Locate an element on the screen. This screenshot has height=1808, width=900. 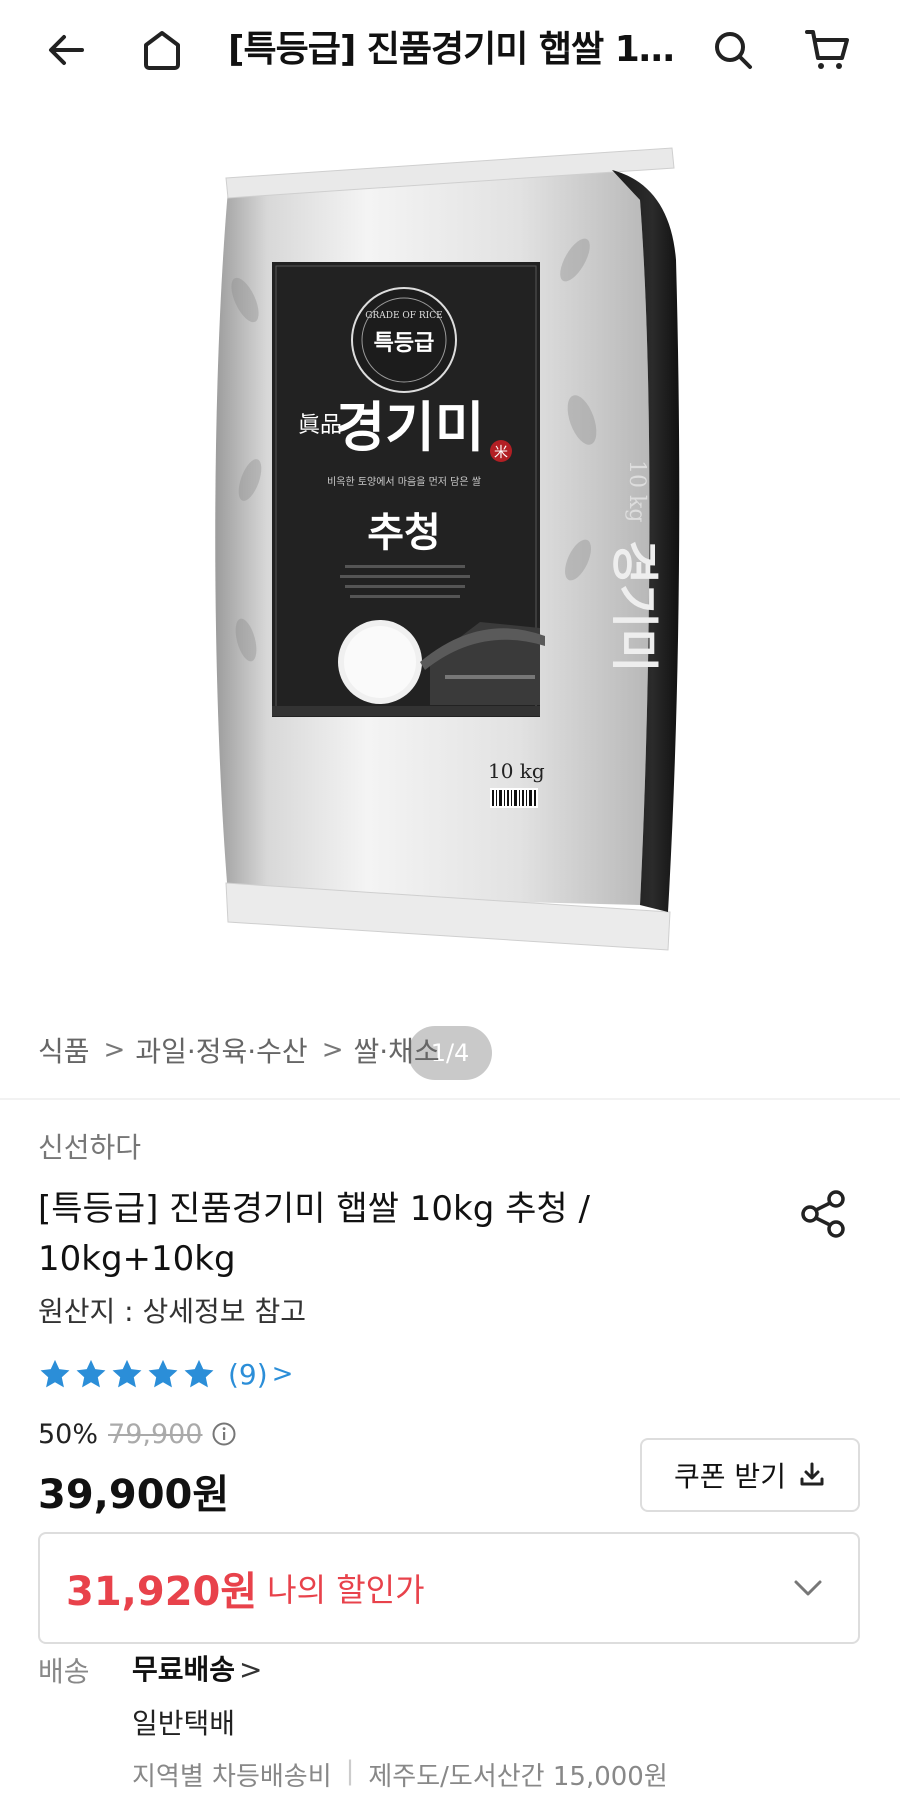
side-weight: 10 kg is located at coordinates (636, 491).